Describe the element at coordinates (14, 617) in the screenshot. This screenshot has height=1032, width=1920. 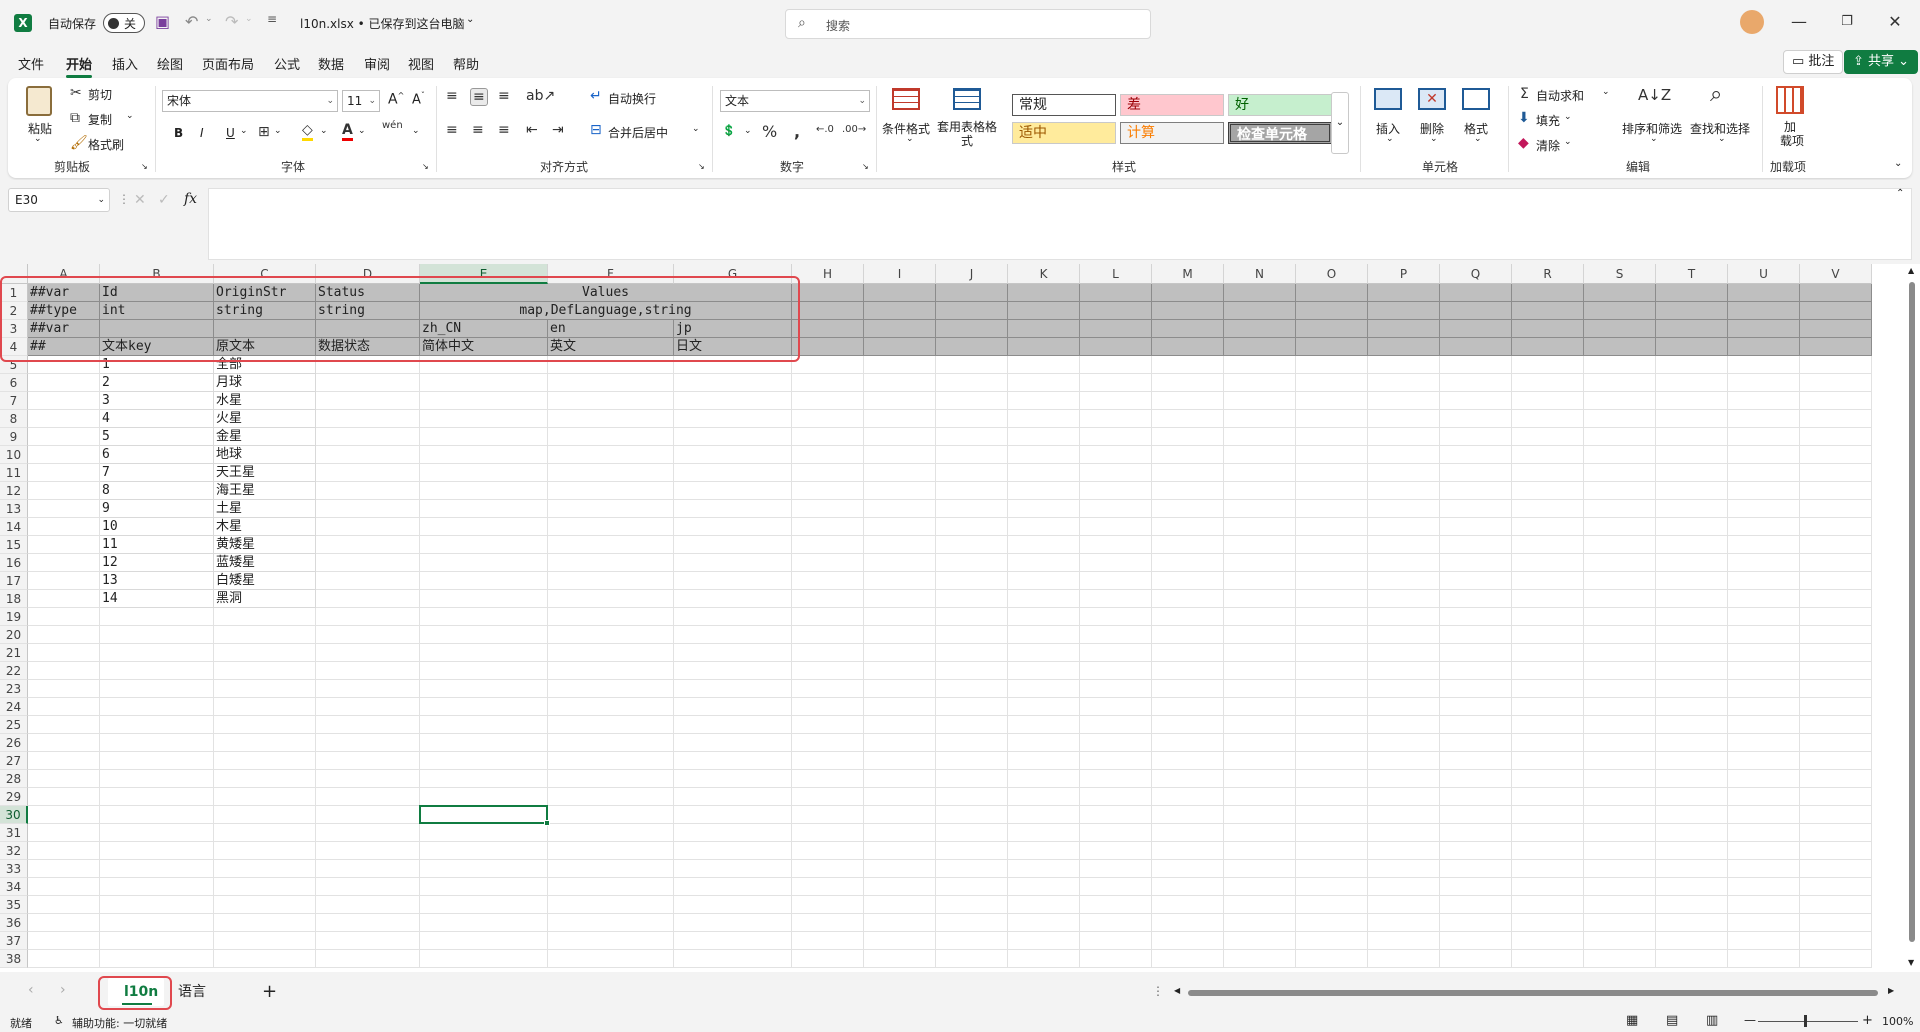
I see `row-header-19: 19` at that location.